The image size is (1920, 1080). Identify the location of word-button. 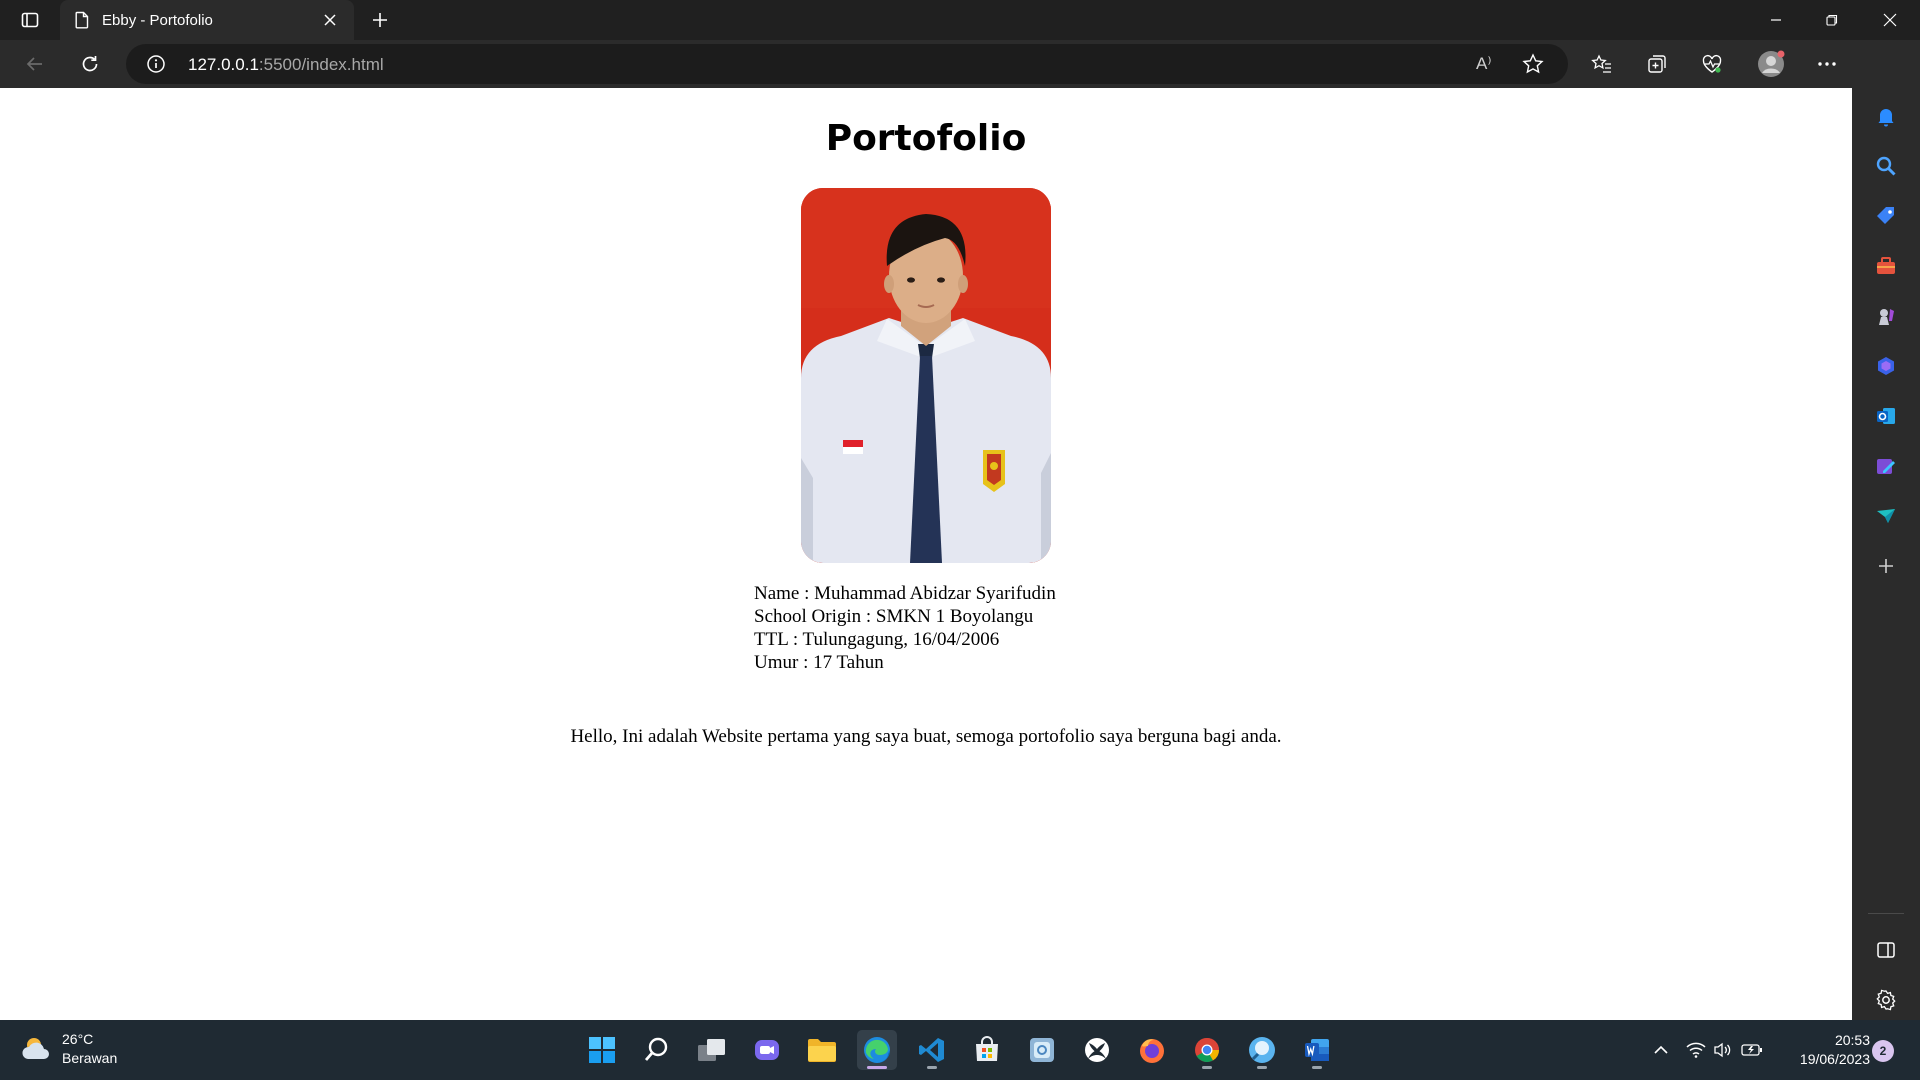
(1317, 1050).